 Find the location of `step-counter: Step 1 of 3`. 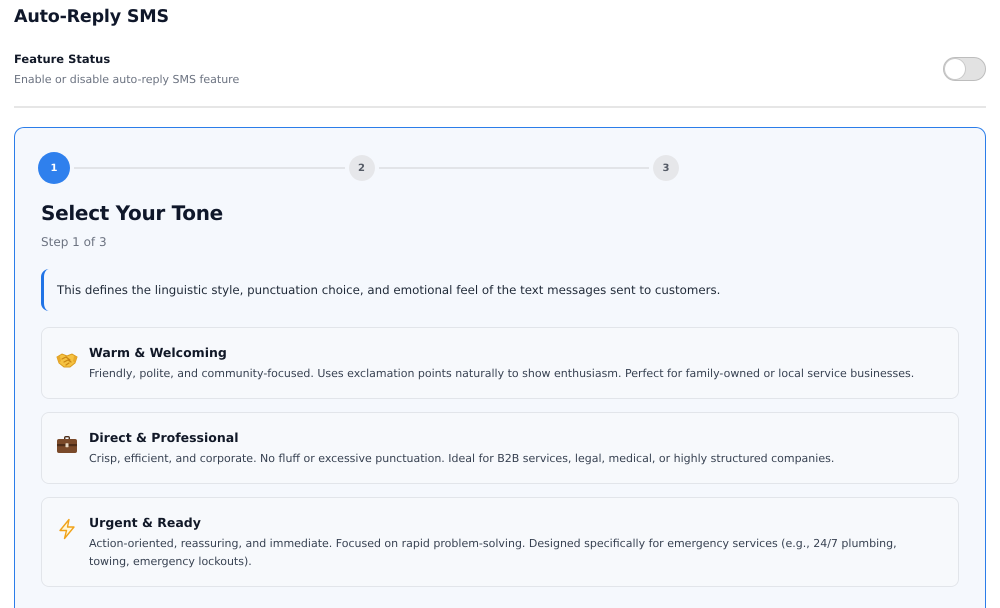

step-counter: Step 1 of 3 is located at coordinates (74, 242).